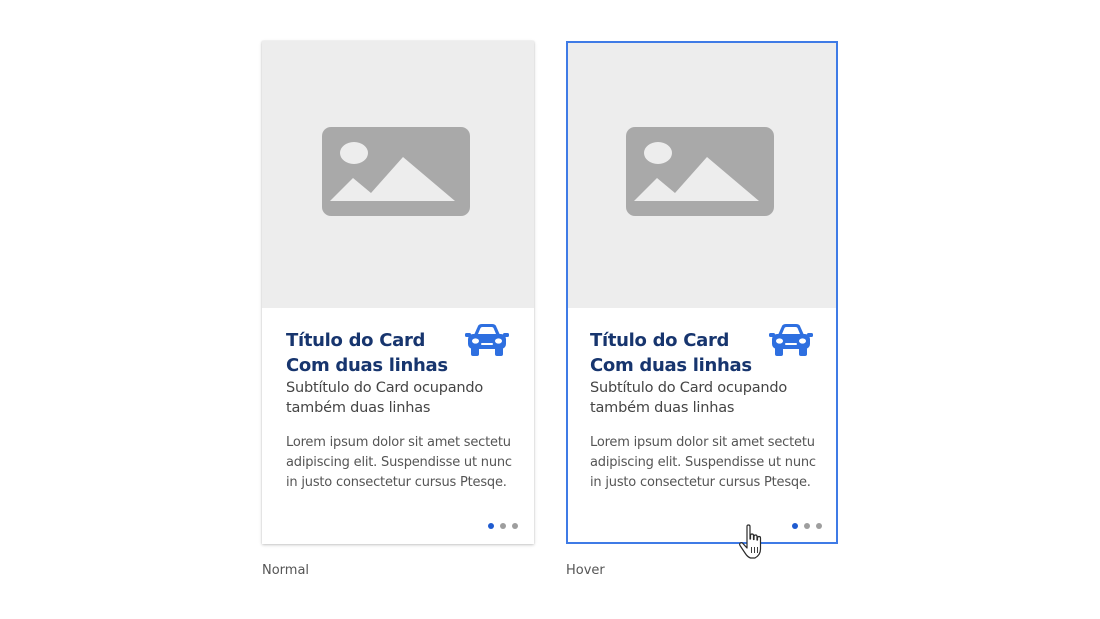 The height and width of the screenshot is (619, 1100). Describe the element at coordinates (585, 570) in the screenshot. I see `caption-hover: Hover` at that location.